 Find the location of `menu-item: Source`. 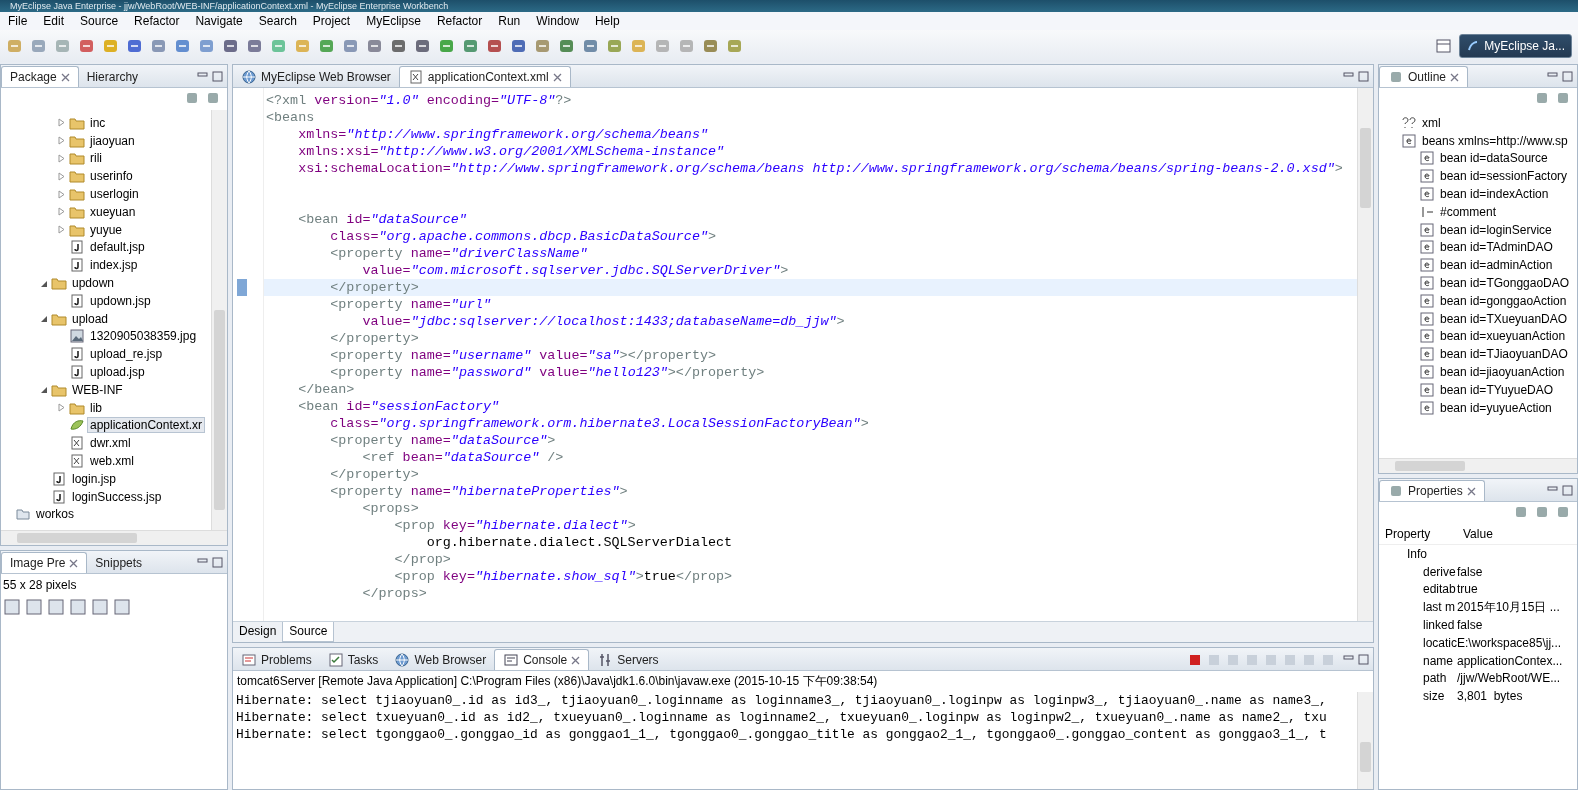

menu-item: Source is located at coordinates (99, 21).